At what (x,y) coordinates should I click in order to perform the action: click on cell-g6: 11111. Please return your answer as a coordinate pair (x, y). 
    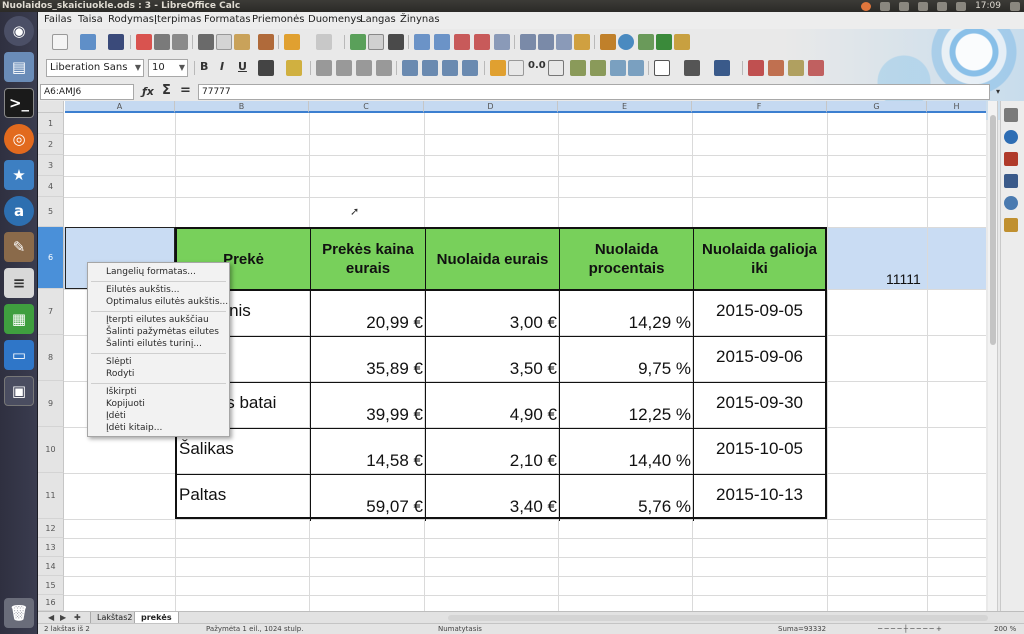
    Looking at the image, I should click on (903, 279).